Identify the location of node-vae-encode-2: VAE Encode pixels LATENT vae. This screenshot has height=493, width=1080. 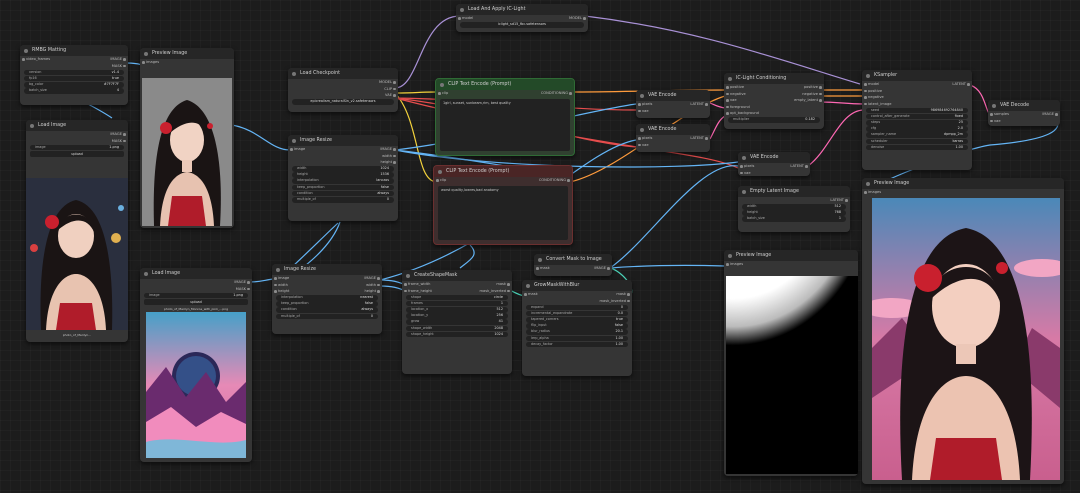
(673, 138).